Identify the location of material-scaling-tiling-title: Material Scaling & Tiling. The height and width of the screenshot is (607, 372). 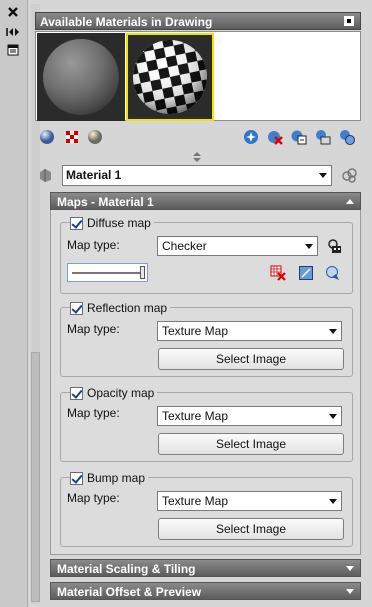
(126, 569).